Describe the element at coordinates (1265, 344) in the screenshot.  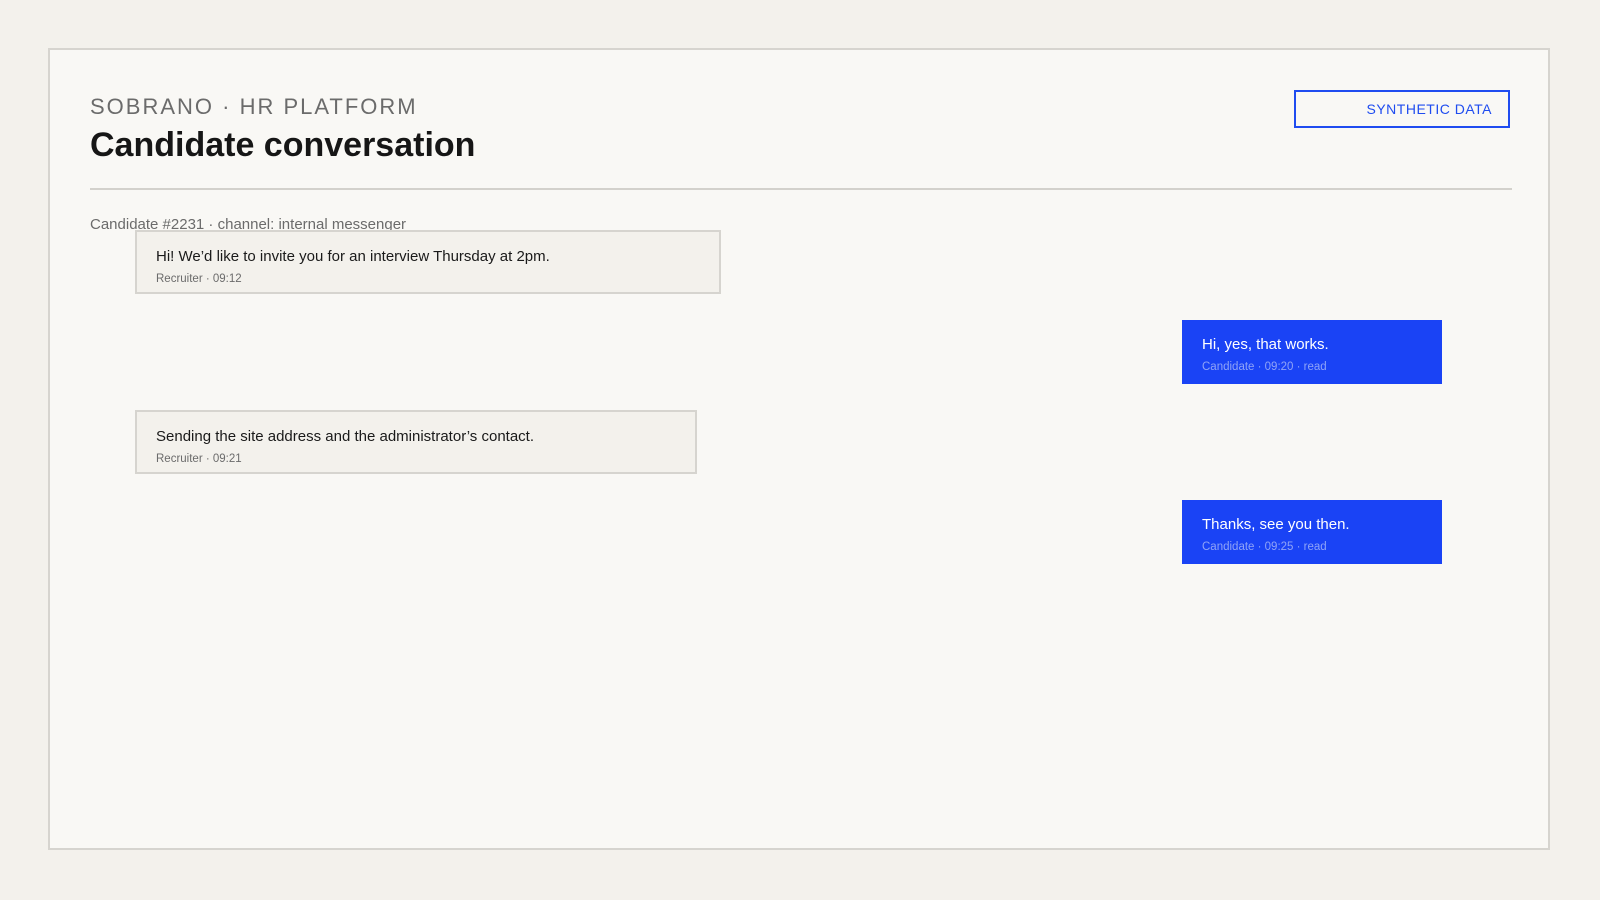
I see `message-text: Hi, yes, that works.` at that location.